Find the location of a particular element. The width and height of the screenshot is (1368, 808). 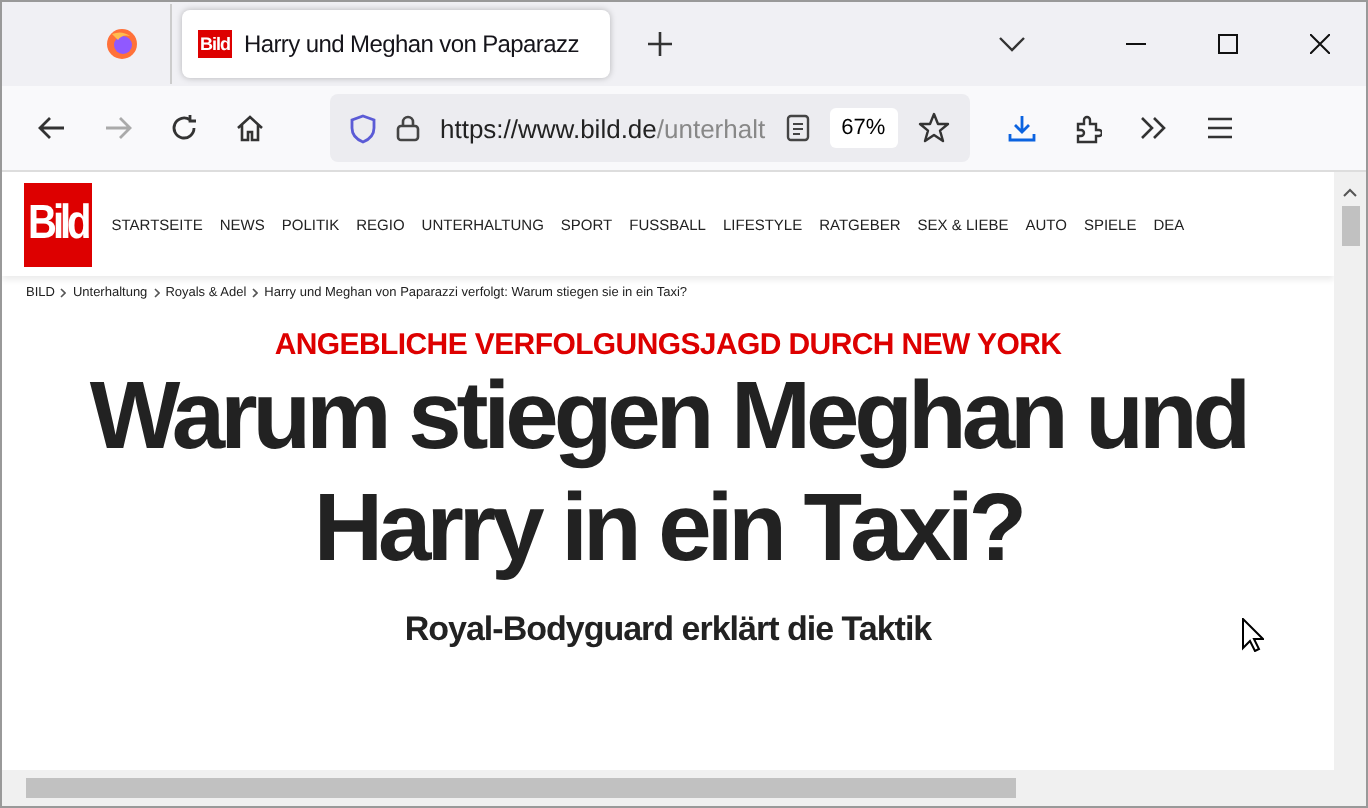

browser-tab: Bild Harry und Meghan von Paparazz is located at coordinates (396, 44).